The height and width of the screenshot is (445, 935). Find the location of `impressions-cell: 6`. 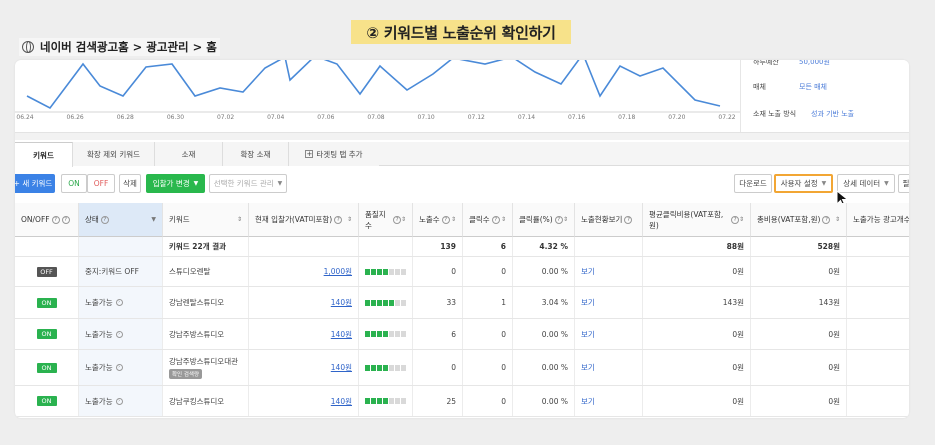

impressions-cell: 6 is located at coordinates (438, 334).